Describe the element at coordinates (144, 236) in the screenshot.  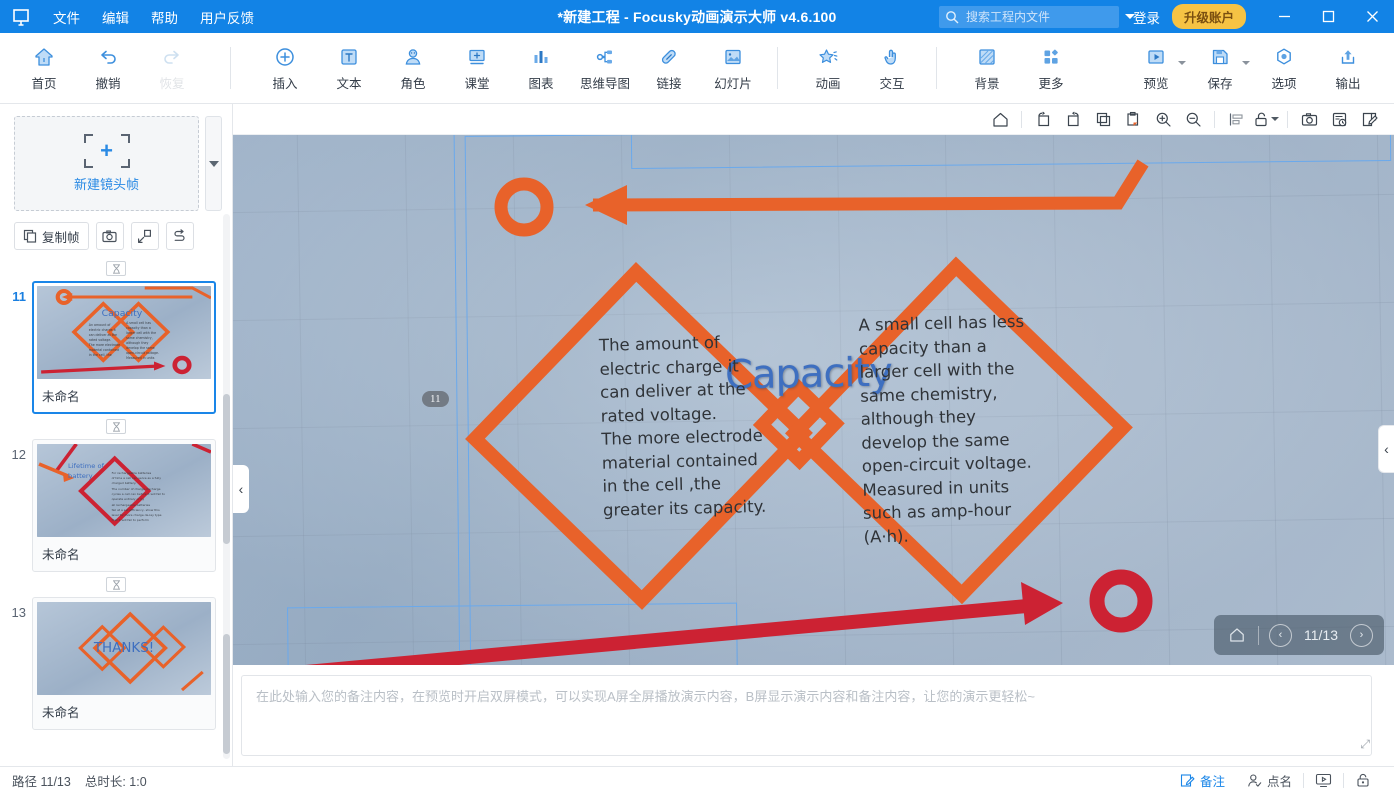
I see `fit-frame-button` at that location.